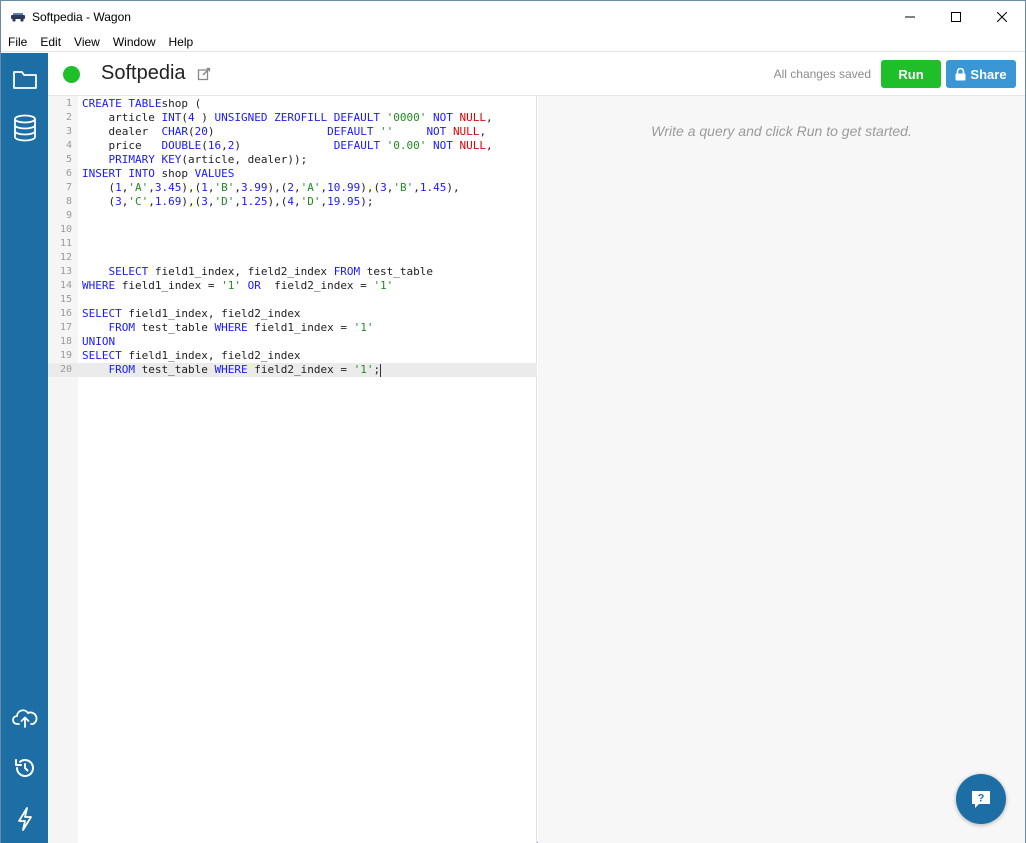  I want to click on line-number: 4, so click(68, 145).